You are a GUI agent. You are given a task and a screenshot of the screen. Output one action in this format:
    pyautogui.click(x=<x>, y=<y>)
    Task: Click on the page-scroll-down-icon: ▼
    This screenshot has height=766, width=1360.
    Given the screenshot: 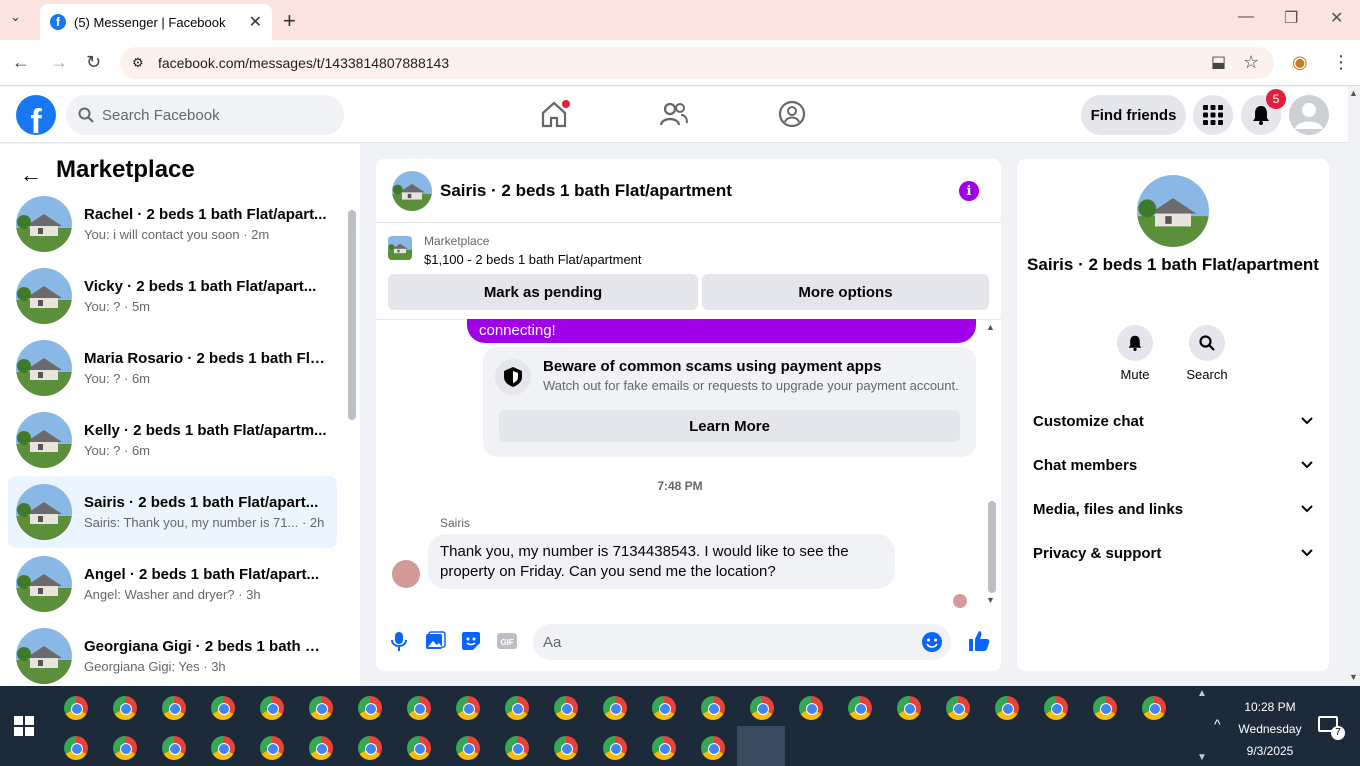 What is the action you would take?
    pyautogui.click(x=1353, y=677)
    